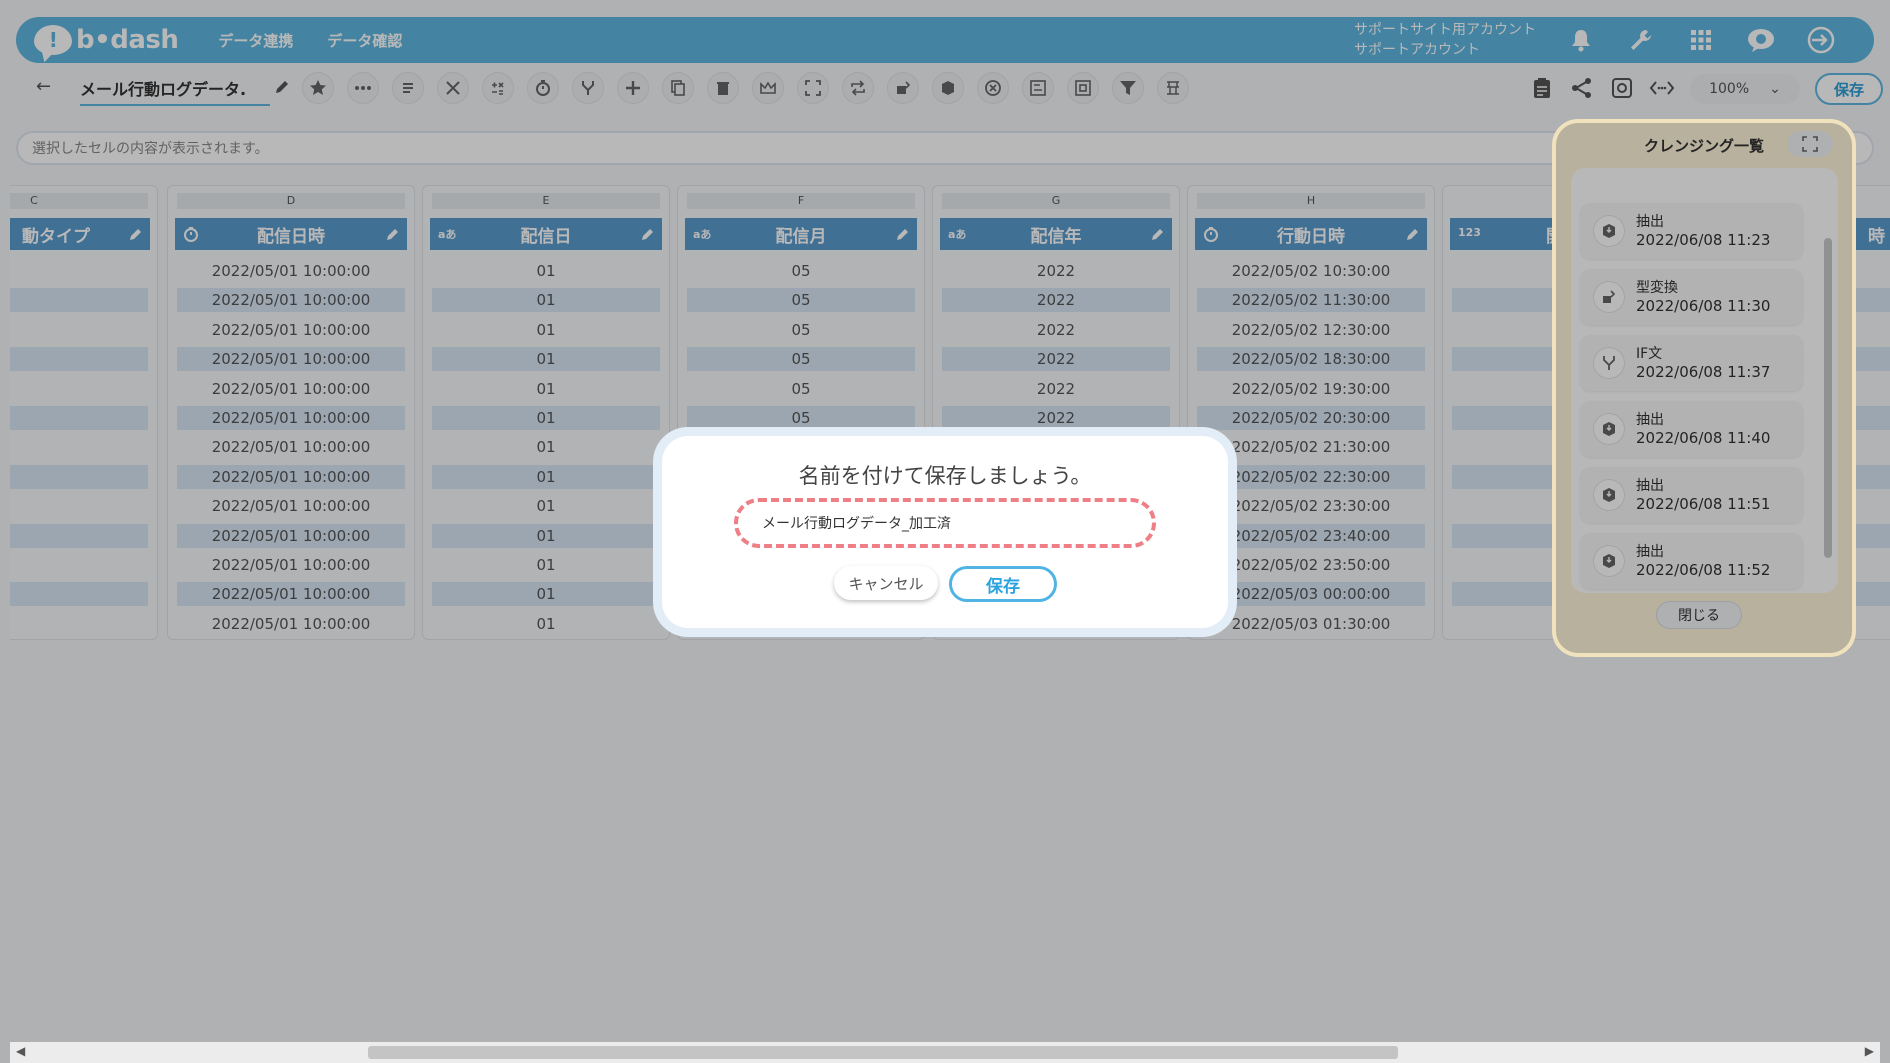 Image resolution: width=1890 pixels, height=1063 pixels. Describe the element at coordinates (1869, 1051) in the screenshot. I see `scroll-right-icon: ▶` at that location.